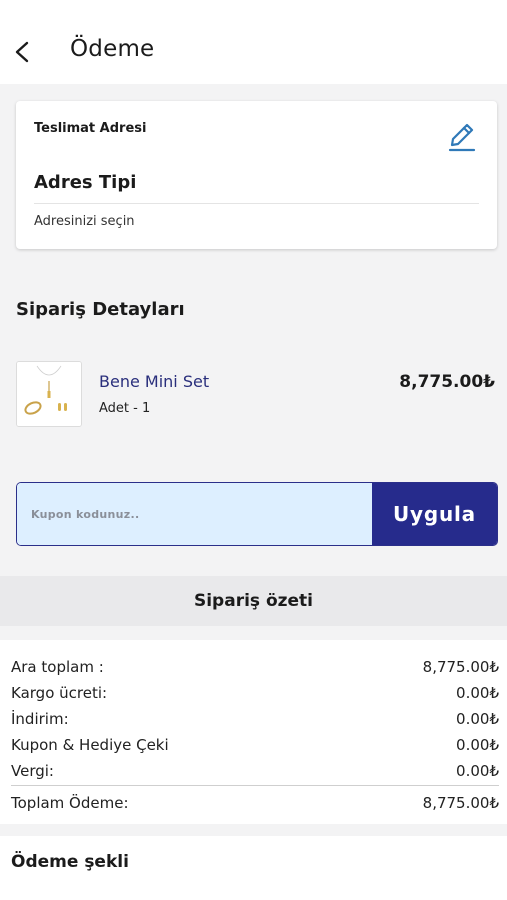 The height and width of the screenshot is (900, 507). What do you see at coordinates (253, 868) in the screenshot?
I see `payment-method-section: Ödeme şekli` at bounding box center [253, 868].